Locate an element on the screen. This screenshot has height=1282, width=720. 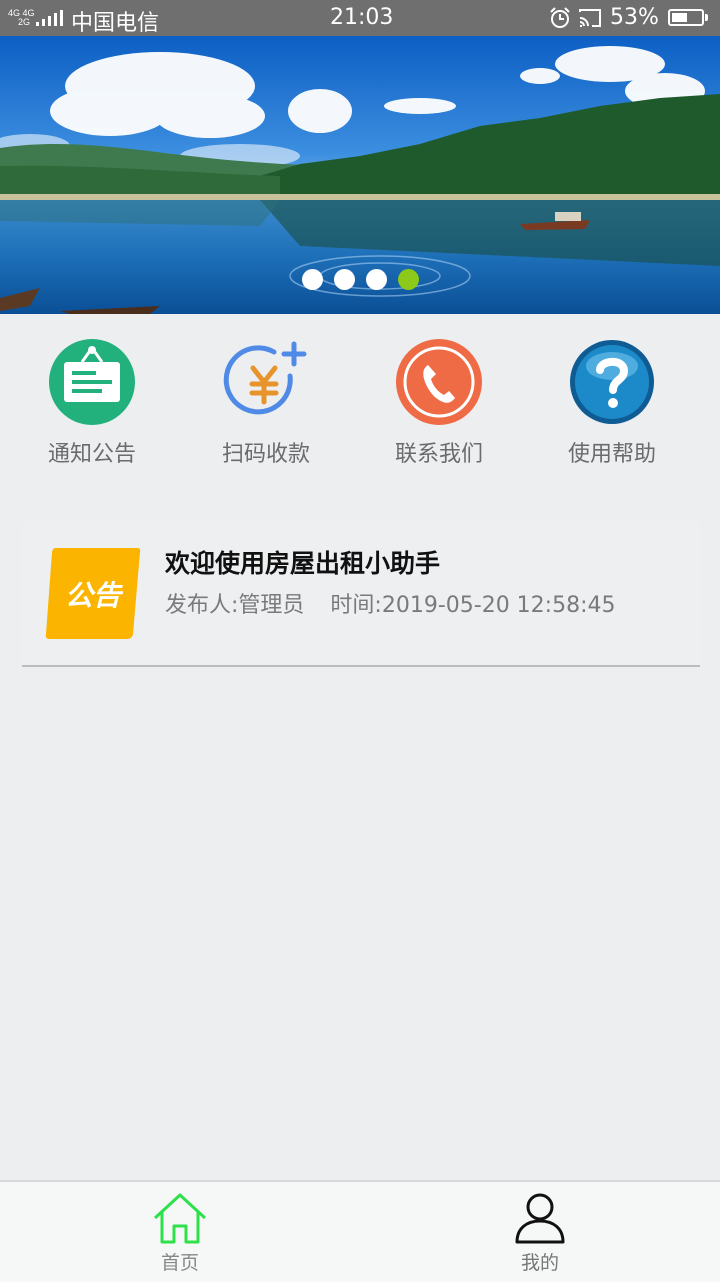
network-type: 4G 4G 2G is located at coordinates (21, 18).